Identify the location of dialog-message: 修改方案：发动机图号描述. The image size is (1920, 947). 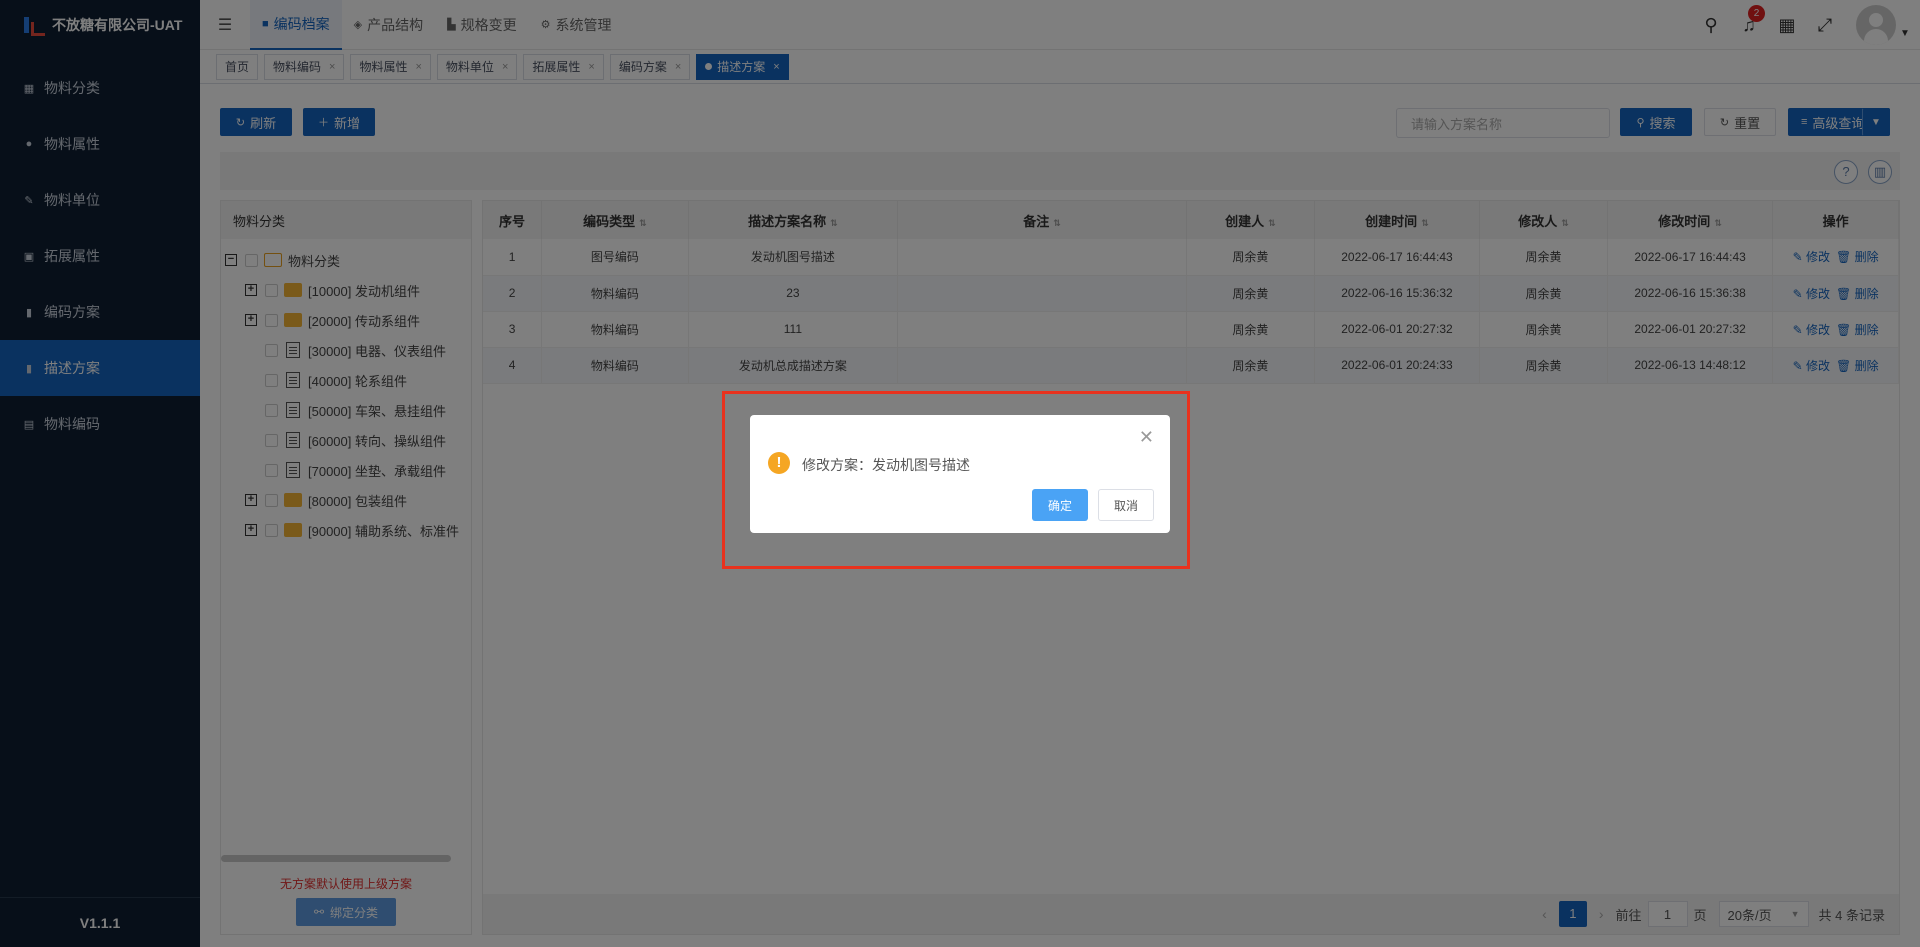
(886, 465).